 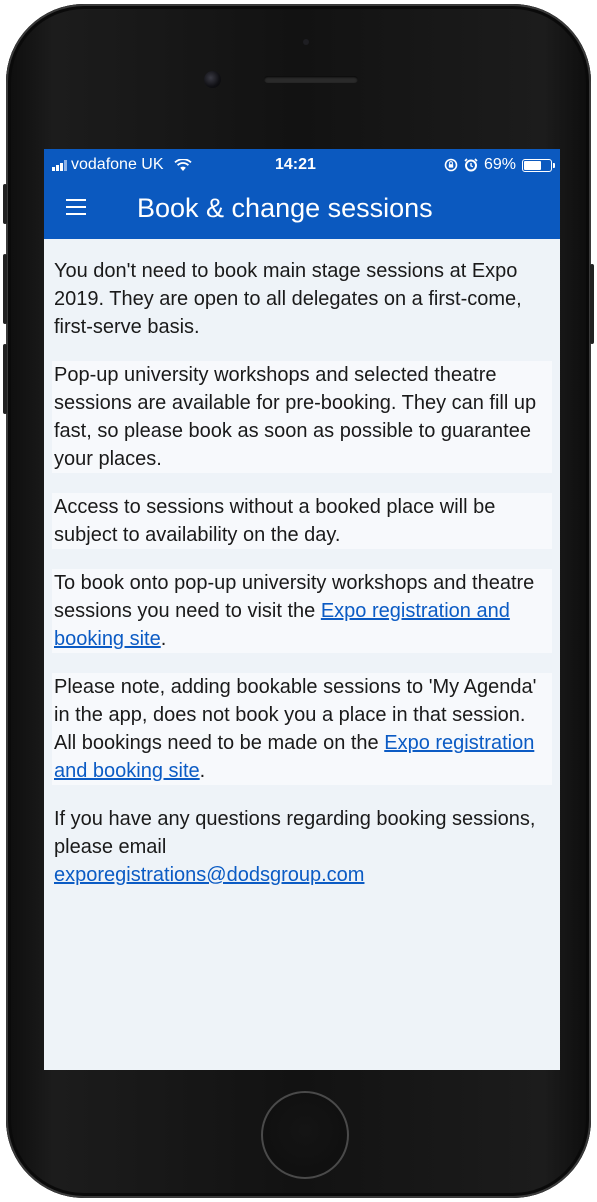 I want to click on alarm-icon, so click(x=471, y=165).